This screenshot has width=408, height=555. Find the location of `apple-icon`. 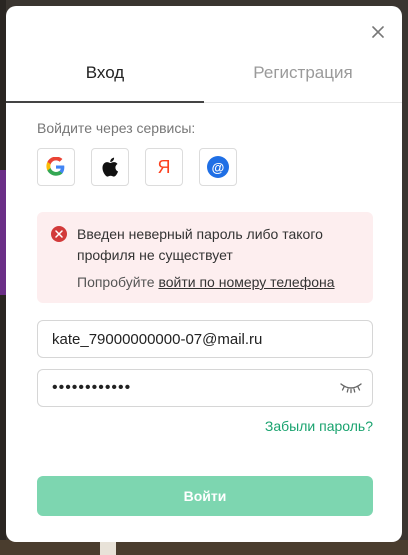

apple-icon is located at coordinates (110, 167).